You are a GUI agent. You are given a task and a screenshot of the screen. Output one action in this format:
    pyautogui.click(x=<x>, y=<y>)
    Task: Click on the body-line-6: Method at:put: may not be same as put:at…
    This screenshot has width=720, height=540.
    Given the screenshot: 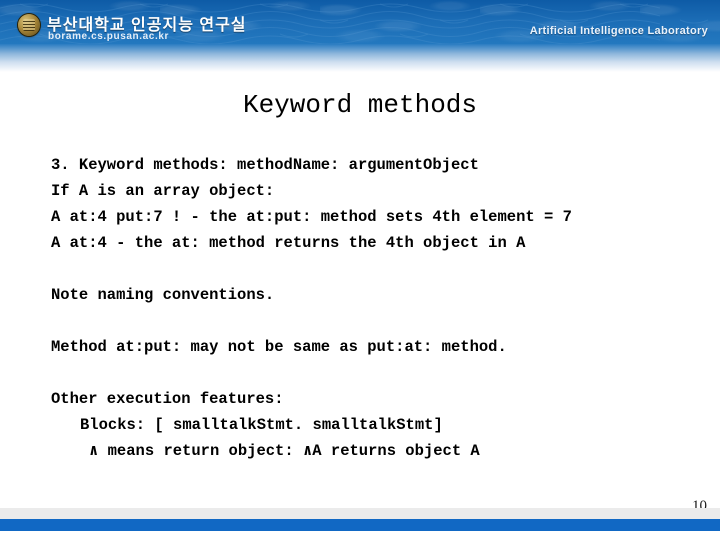 What is the action you would take?
    pyautogui.click(x=279, y=347)
    